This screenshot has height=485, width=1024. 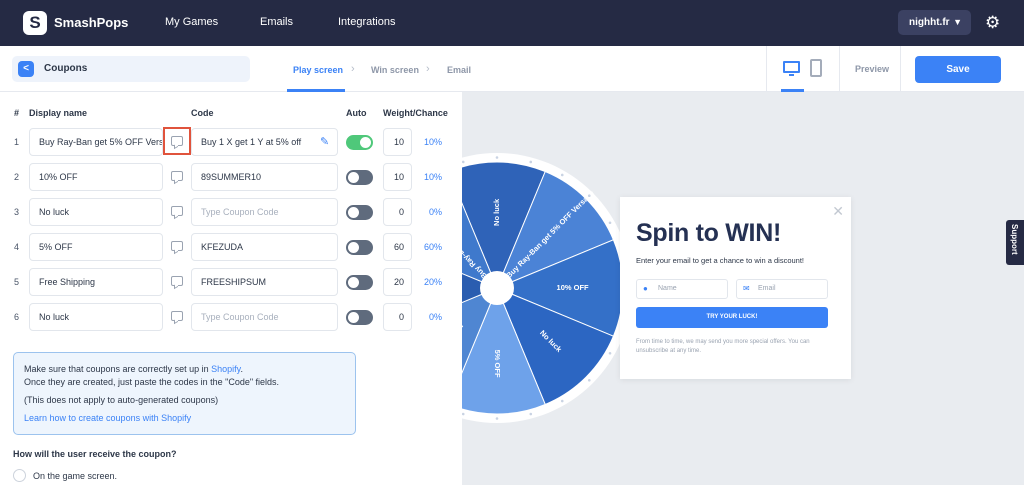 What do you see at coordinates (96, 142) in the screenshot?
I see `display-name-input: Buy Ray-Ban get 5% OFF Vers` at bounding box center [96, 142].